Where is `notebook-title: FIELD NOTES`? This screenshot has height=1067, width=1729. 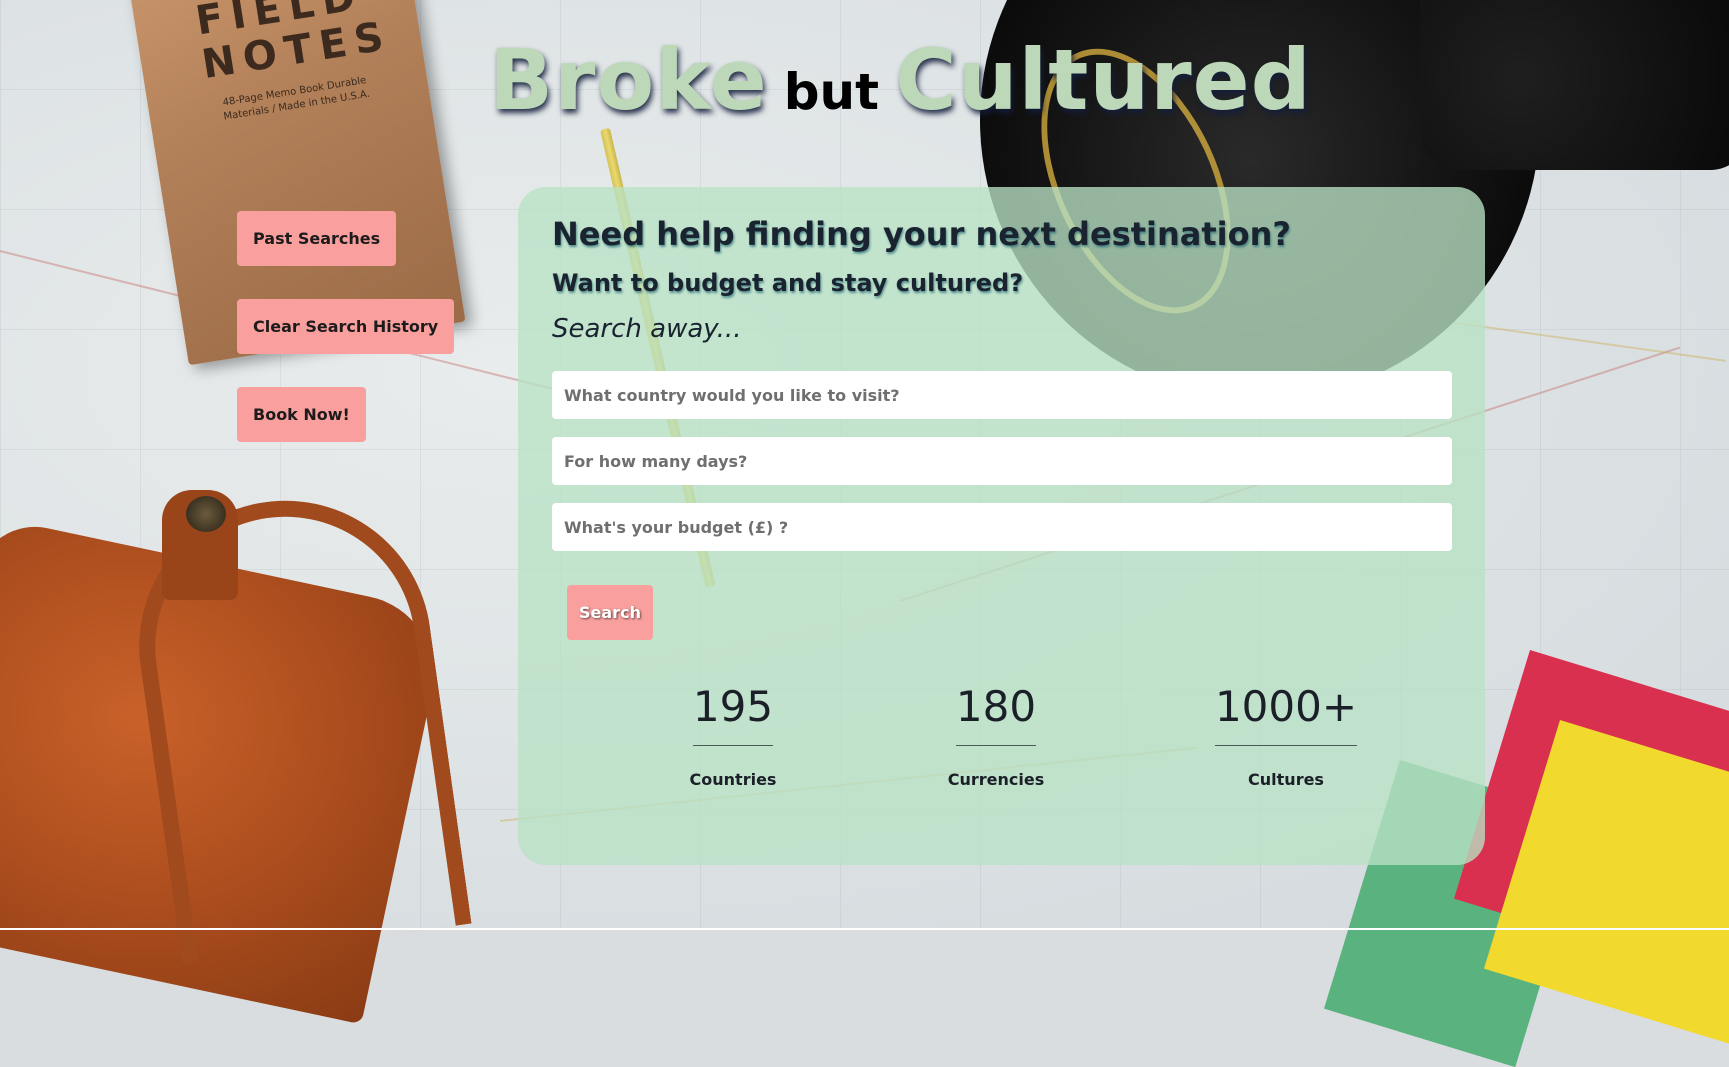 notebook-title: FIELD NOTES is located at coordinates (293, 44).